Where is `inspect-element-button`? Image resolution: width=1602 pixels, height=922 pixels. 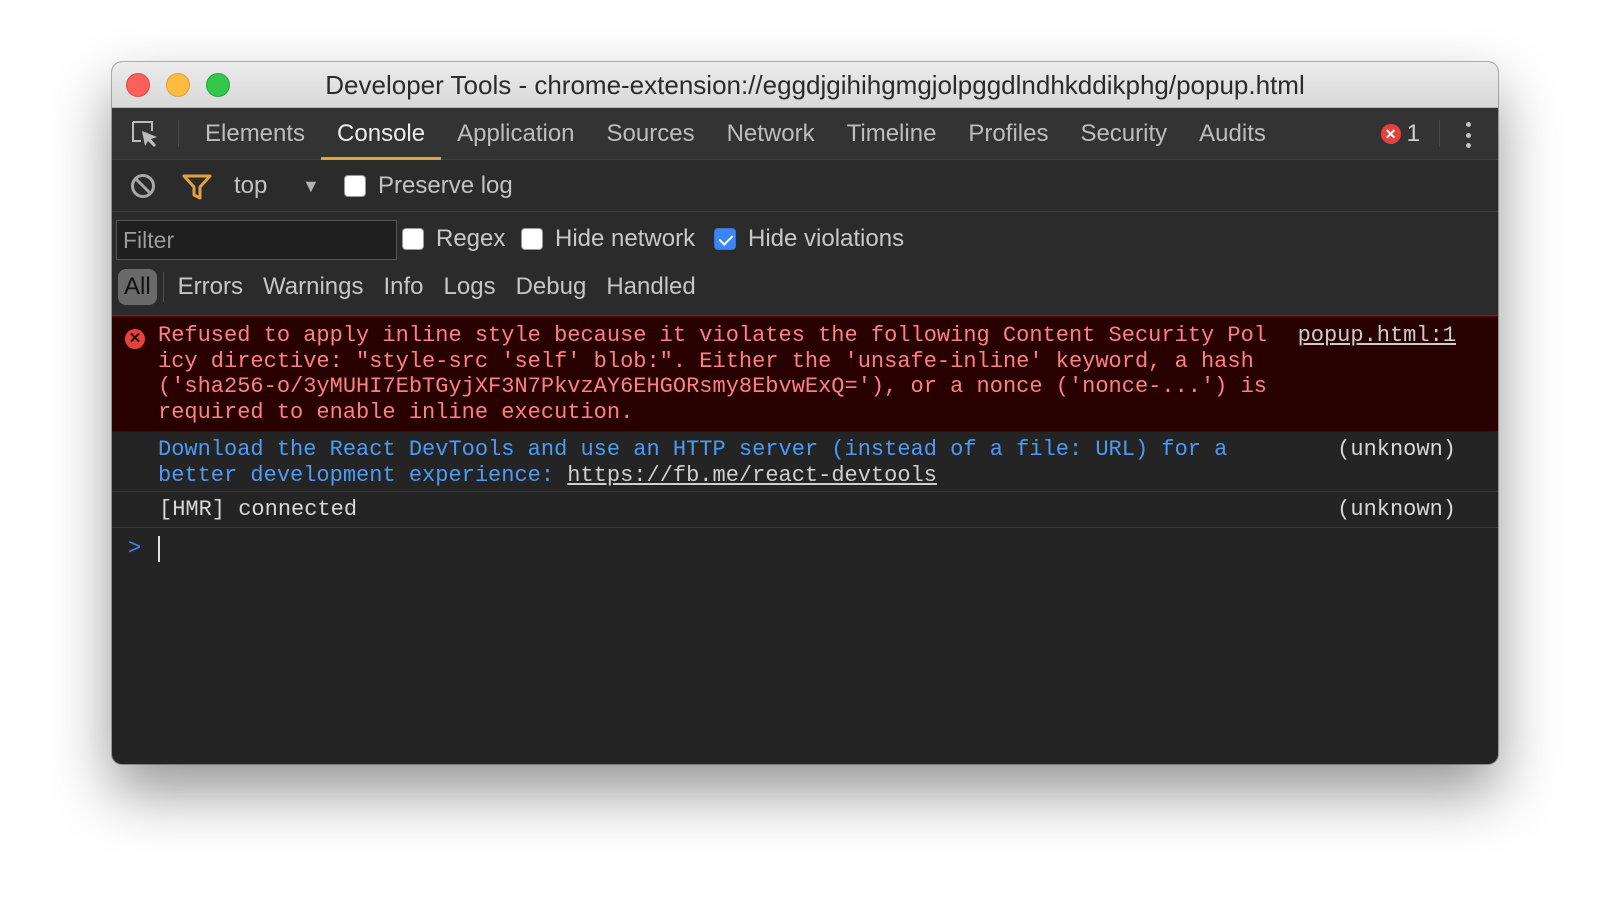 inspect-element-button is located at coordinates (145, 133).